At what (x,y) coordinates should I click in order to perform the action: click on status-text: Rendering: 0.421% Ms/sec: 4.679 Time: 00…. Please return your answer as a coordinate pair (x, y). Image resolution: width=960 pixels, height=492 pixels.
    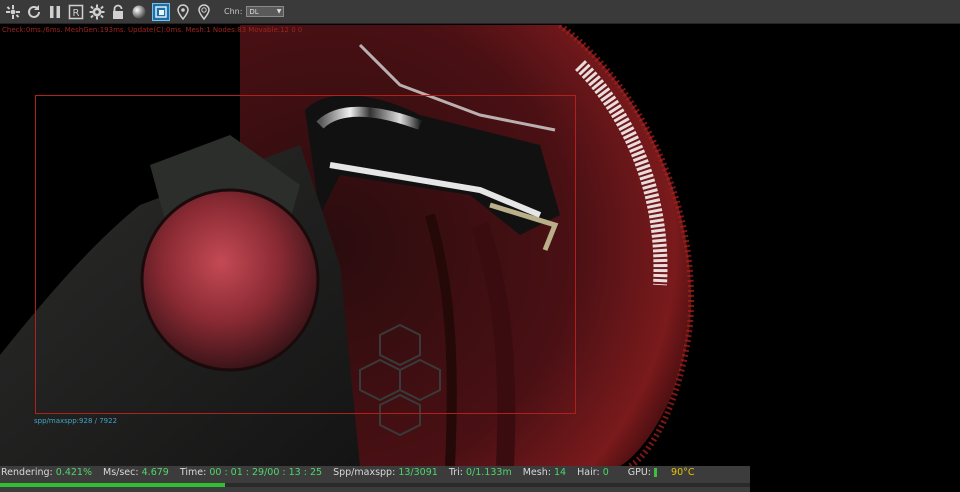
    Looking at the image, I should click on (348, 472).